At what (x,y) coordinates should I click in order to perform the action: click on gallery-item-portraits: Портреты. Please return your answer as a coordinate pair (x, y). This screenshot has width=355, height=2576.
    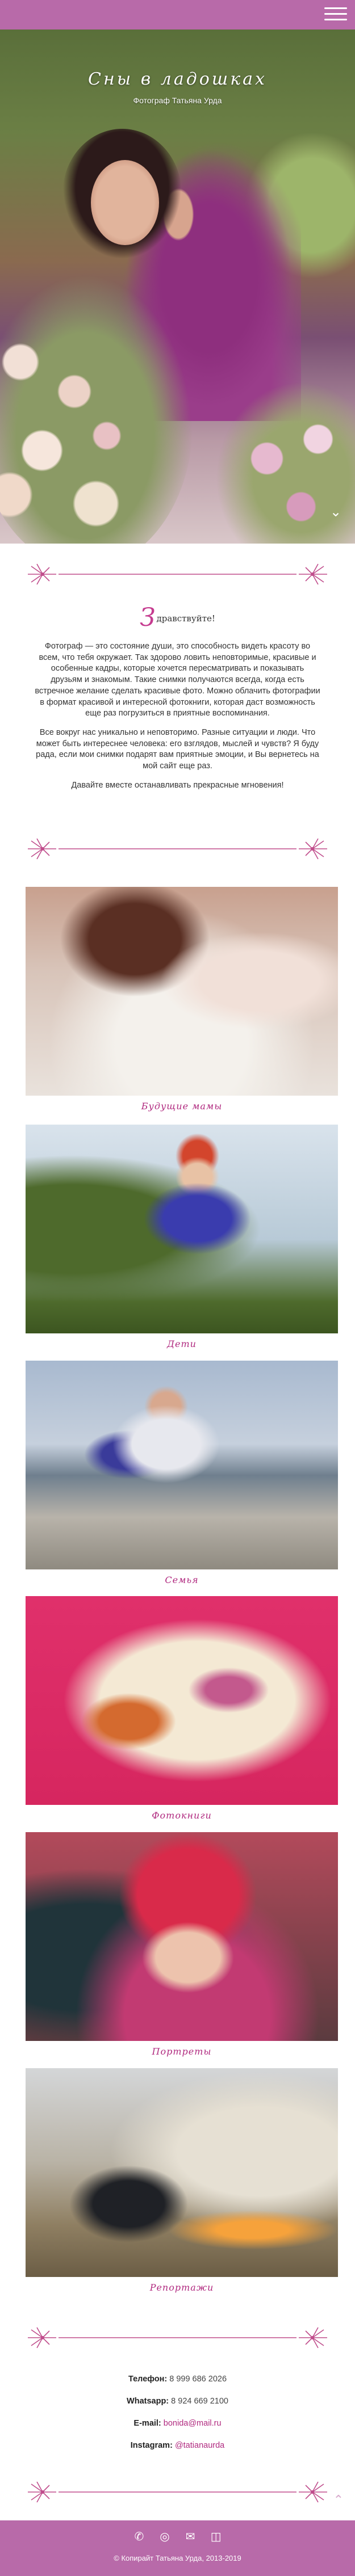
    Looking at the image, I should click on (182, 1944).